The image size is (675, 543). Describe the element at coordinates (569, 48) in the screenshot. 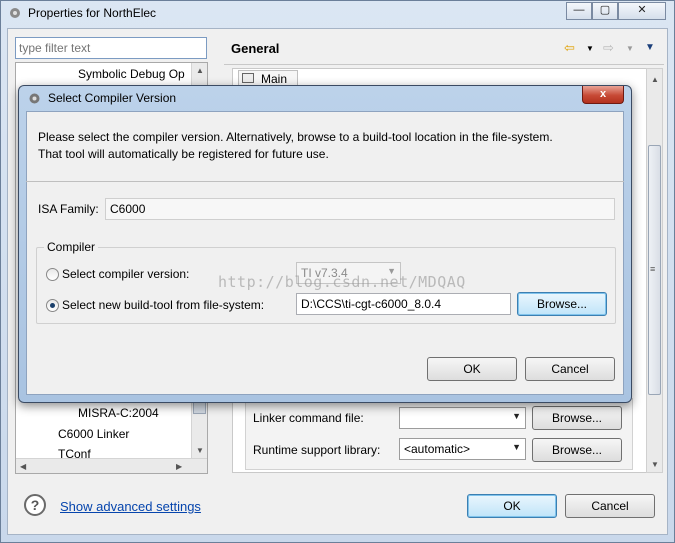

I see `back-arrow-icon: ⇦` at that location.